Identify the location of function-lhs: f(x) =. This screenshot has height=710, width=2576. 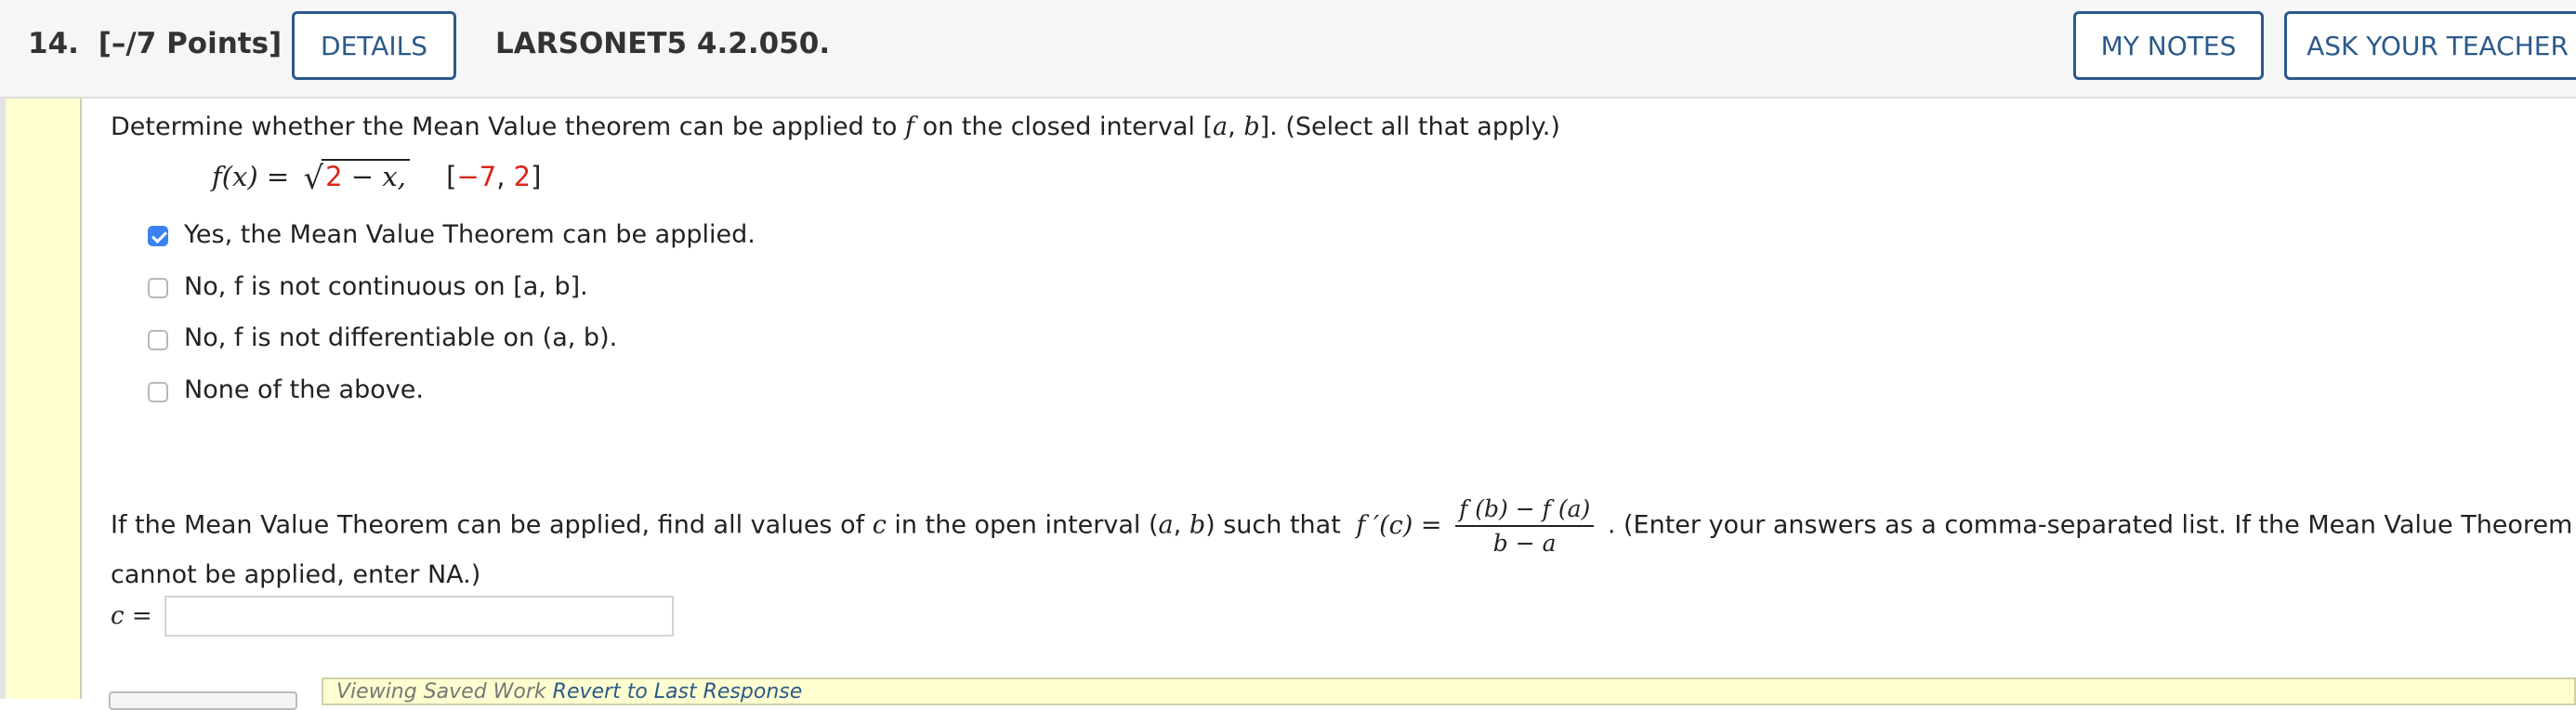
(251, 176).